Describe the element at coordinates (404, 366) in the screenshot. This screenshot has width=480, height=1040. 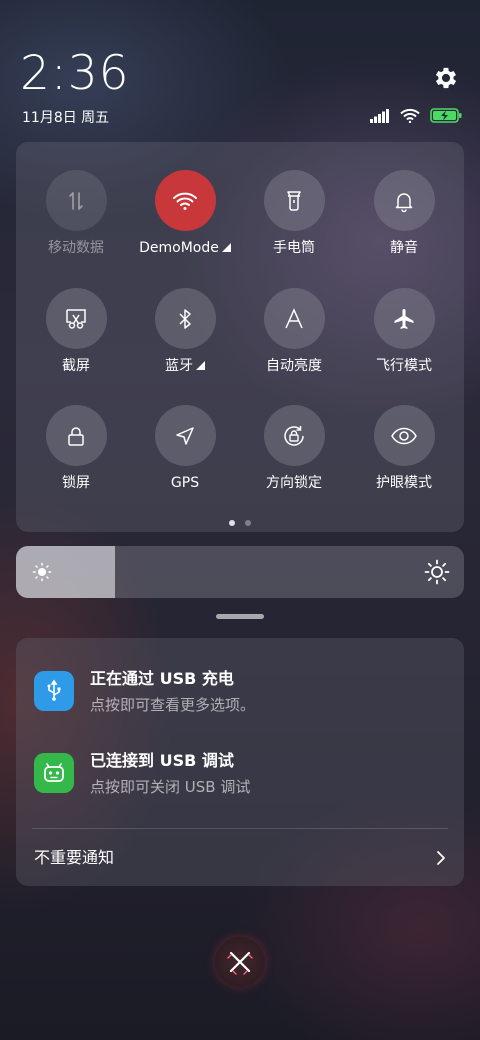
I see `tile-label: 飞行模式` at that location.